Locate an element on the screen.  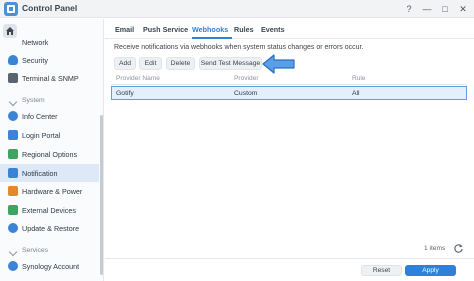
sidebar-item-label: Network is located at coordinates (35, 42).